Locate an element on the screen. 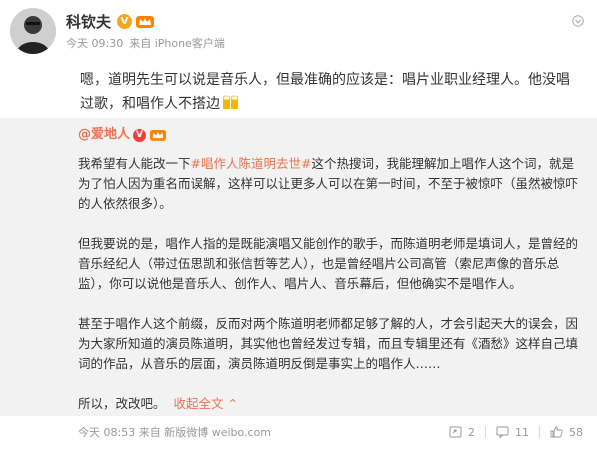 The image size is (597, 450). user-meta: 科钦夫 V 今天 09:30 来自 iPhone客户端 is located at coordinates (145, 29).